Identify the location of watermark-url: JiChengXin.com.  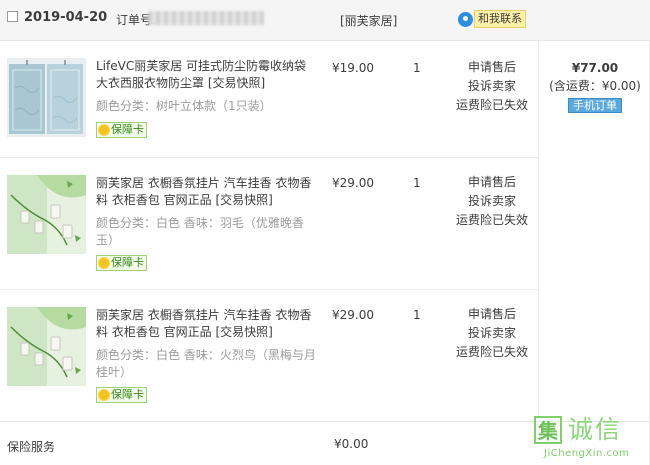
(587, 453).